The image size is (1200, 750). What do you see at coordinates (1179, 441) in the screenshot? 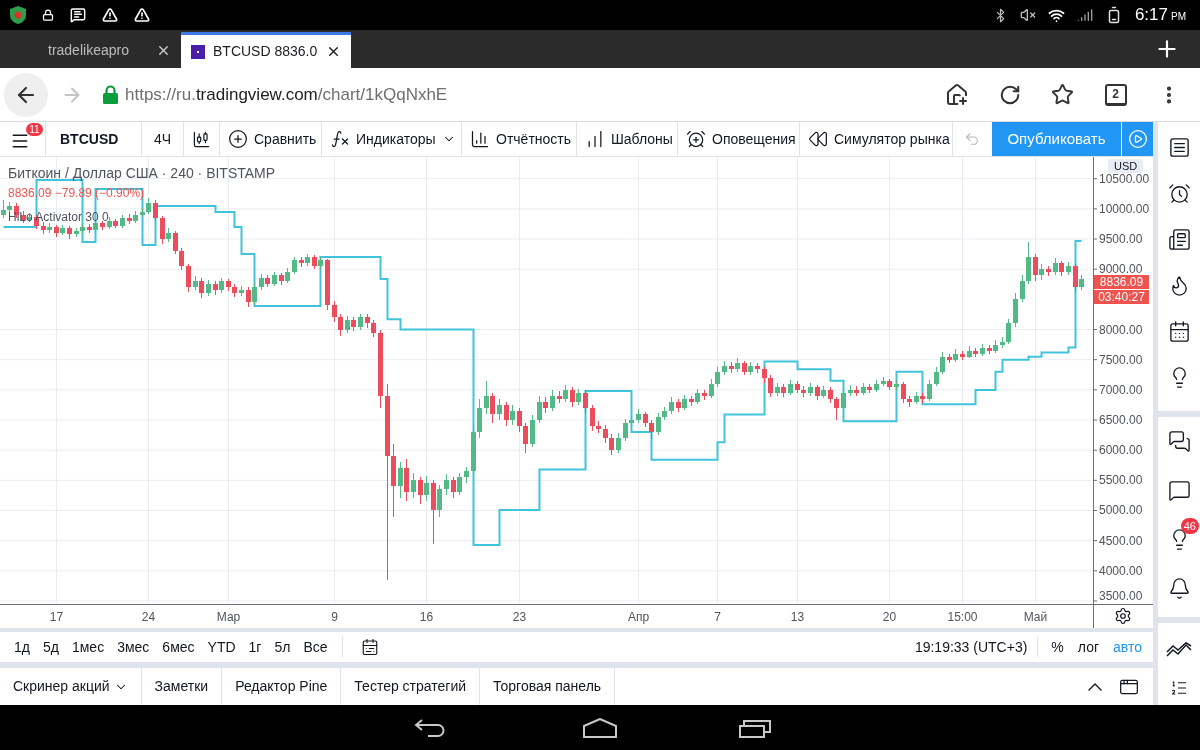
I see `chat-bubbles-icon` at bounding box center [1179, 441].